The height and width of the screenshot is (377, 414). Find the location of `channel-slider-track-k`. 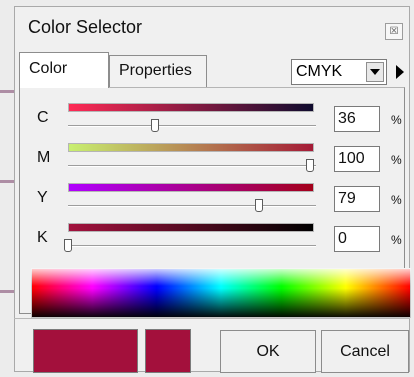

channel-slider-track-k is located at coordinates (192, 246).